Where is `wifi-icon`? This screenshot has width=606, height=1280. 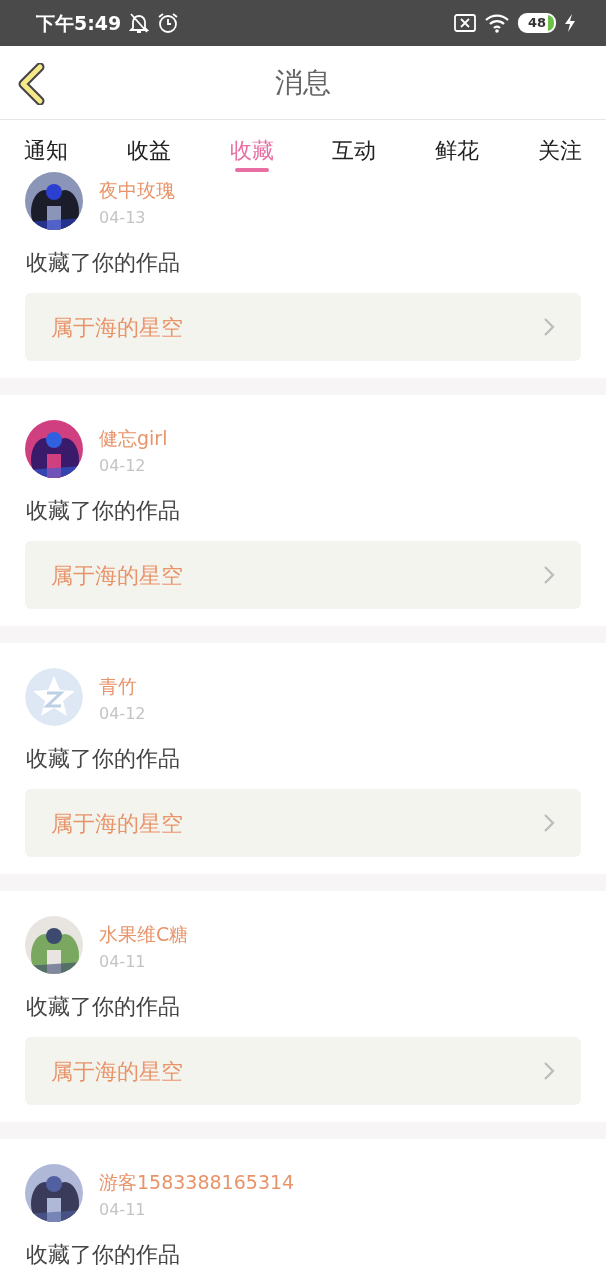
wifi-icon is located at coordinates (497, 23).